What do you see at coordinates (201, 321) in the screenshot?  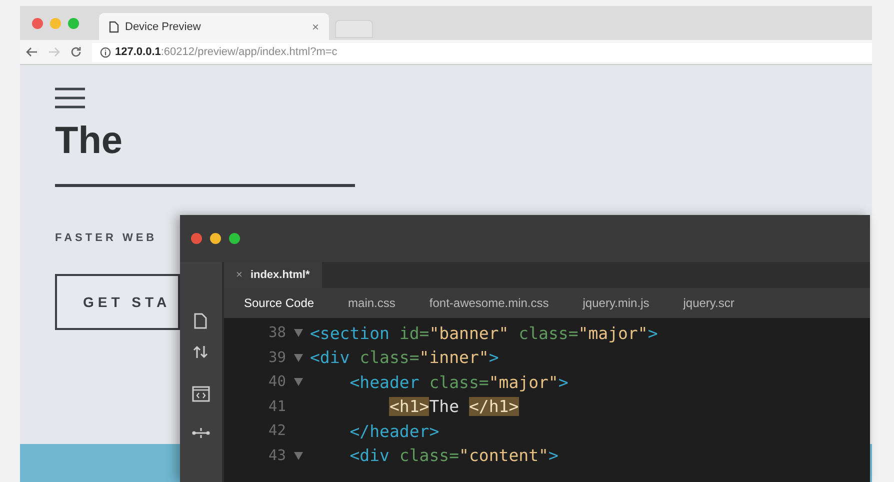 I see `file-icon` at bounding box center [201, 321].